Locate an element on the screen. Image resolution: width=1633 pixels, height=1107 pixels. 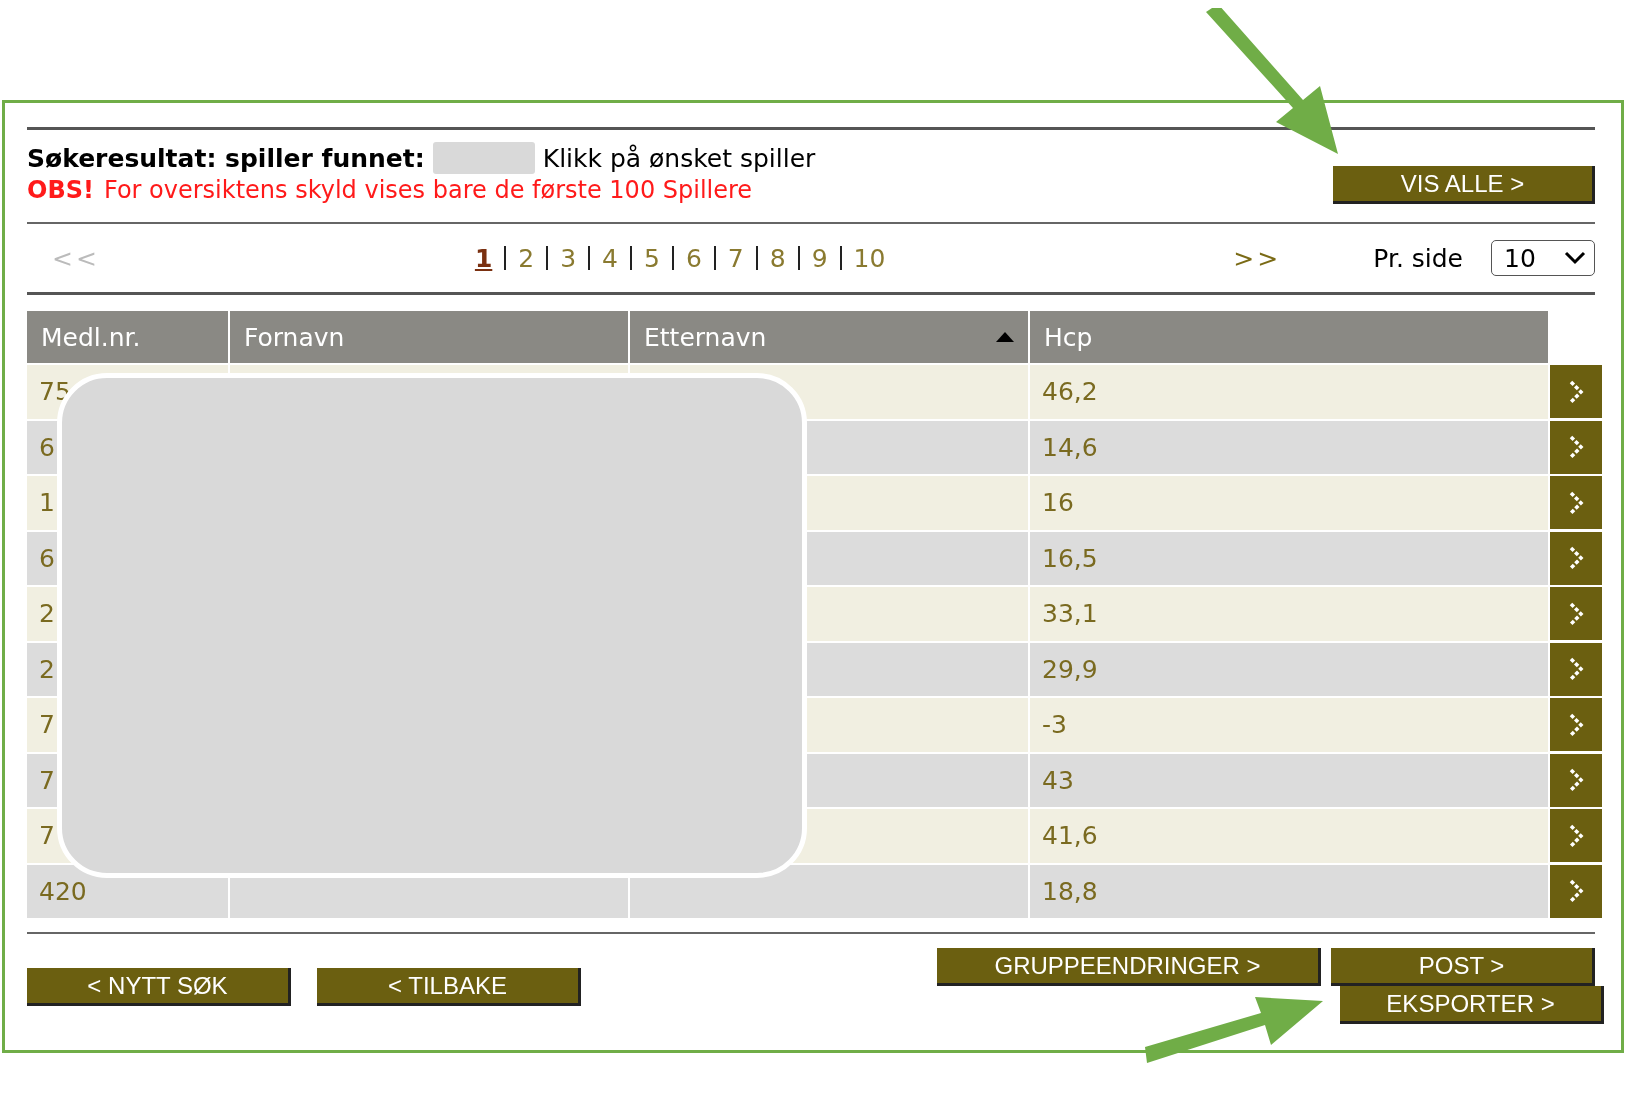
page-link: 2 is located at coordinates (526, 258).